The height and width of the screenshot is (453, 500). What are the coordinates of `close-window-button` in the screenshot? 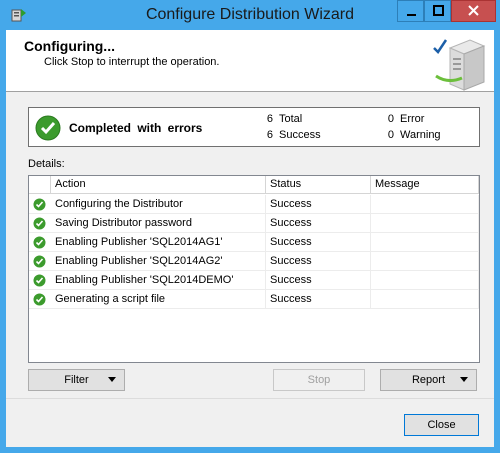 It's located at (473, 11).